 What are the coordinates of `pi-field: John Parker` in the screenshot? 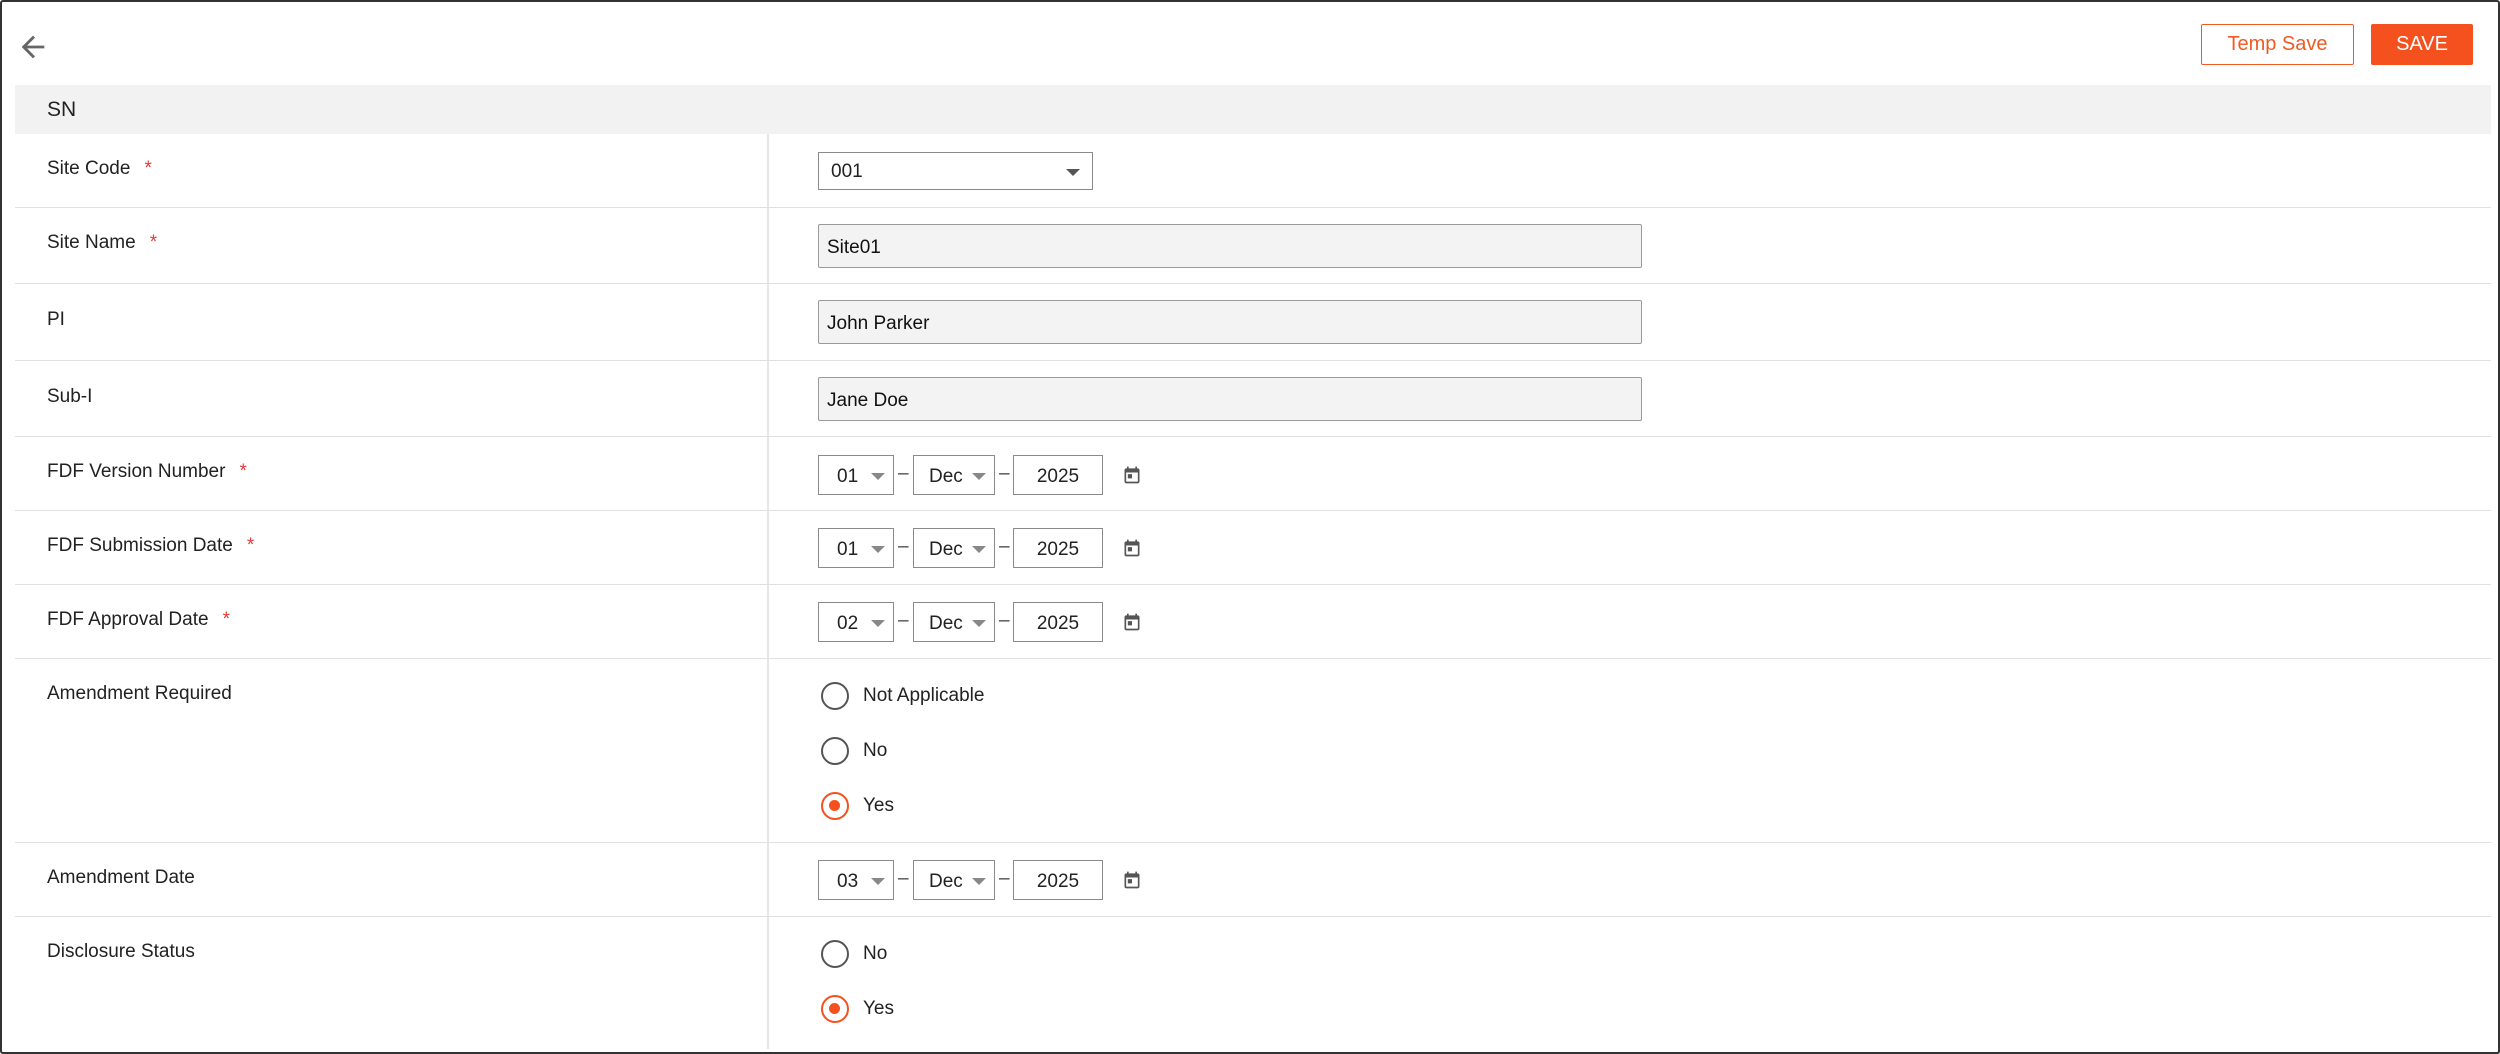 It's located at (1230, 322).